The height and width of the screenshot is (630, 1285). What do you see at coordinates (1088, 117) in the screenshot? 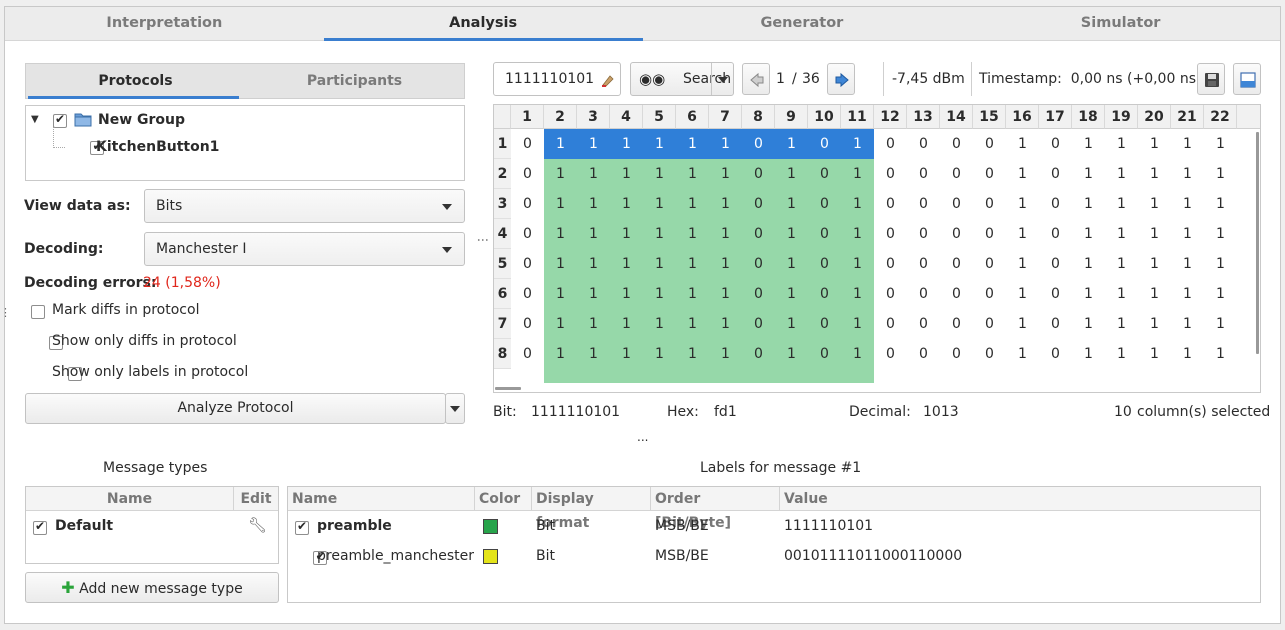
I see `column-header: 18` at bounding box center [1088, 117].